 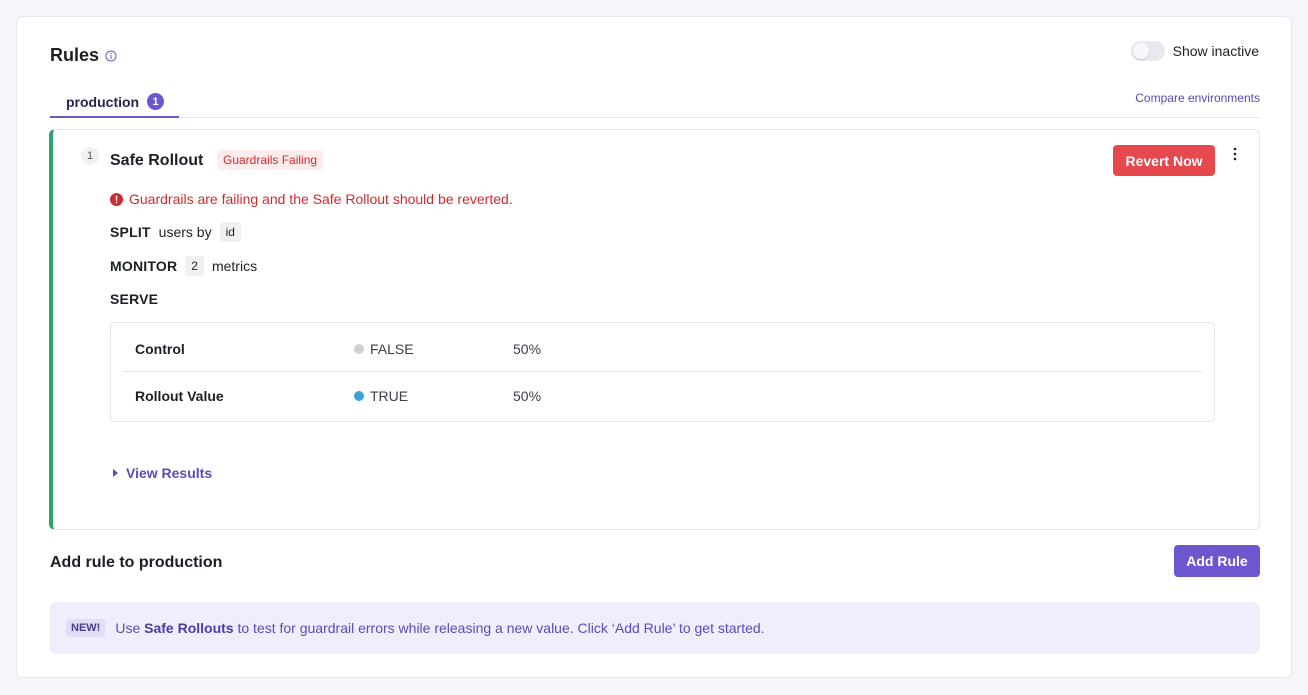 What do you see at coordinates (1164, 160) in the screenshot?
I see `revert-now-button: Revert Now` at bounding box center [1164, 160].